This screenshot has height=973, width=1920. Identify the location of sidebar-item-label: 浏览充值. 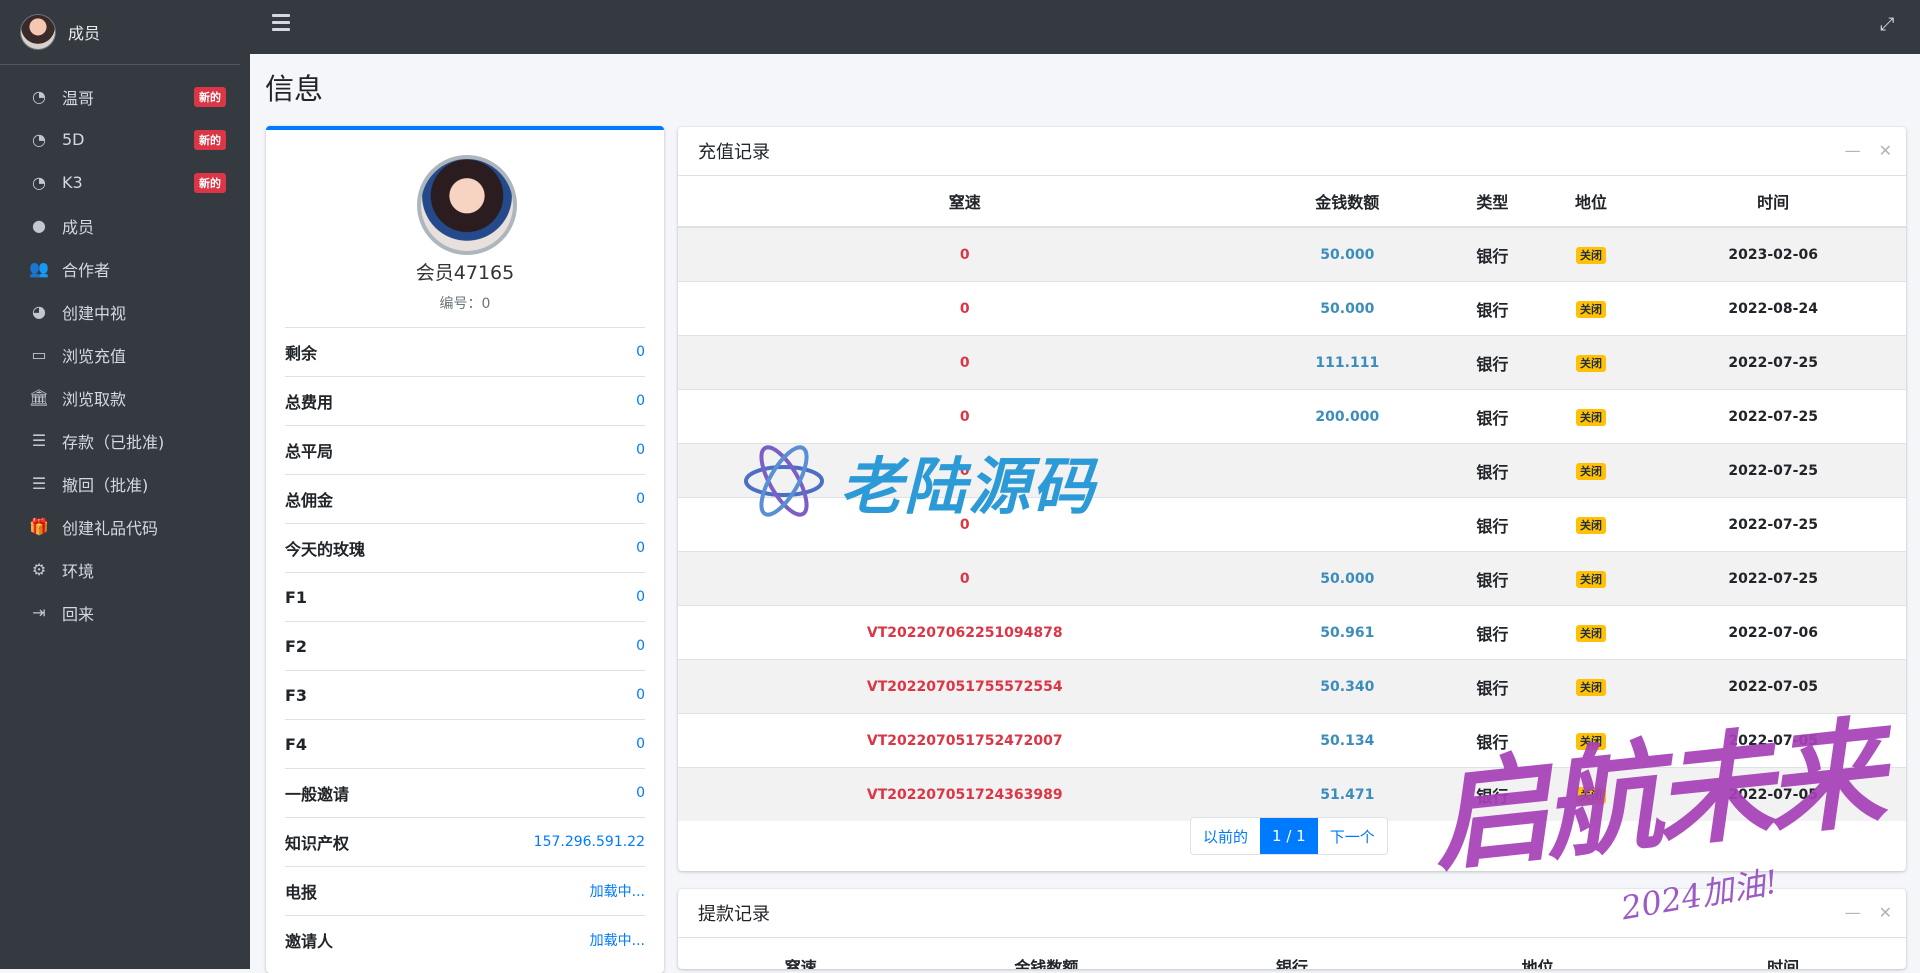
(94, 356).